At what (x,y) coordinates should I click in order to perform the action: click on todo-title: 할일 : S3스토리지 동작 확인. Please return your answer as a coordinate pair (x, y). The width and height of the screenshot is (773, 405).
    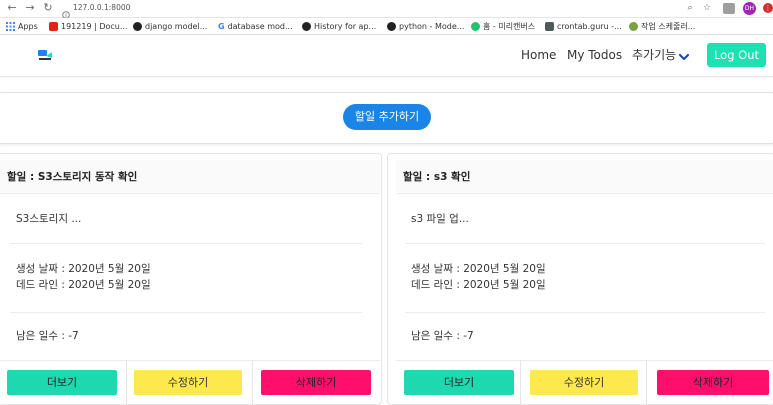
    Looking at the image, I should click on (72, 177).